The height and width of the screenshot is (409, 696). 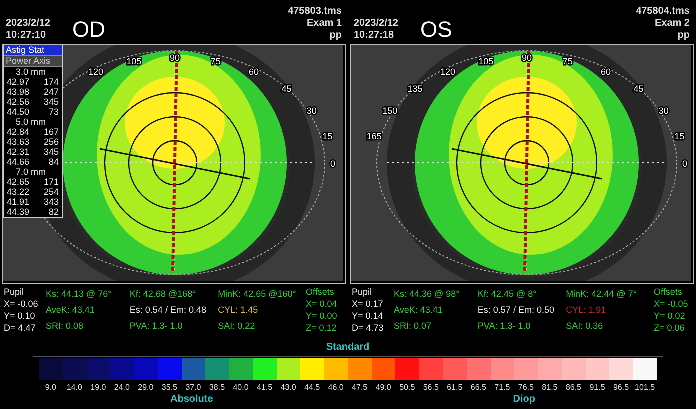 What do you see at coordinates (669, 292) in the screenshot?
I see `offset-text: Offsets` at bounding box center [669, 292].